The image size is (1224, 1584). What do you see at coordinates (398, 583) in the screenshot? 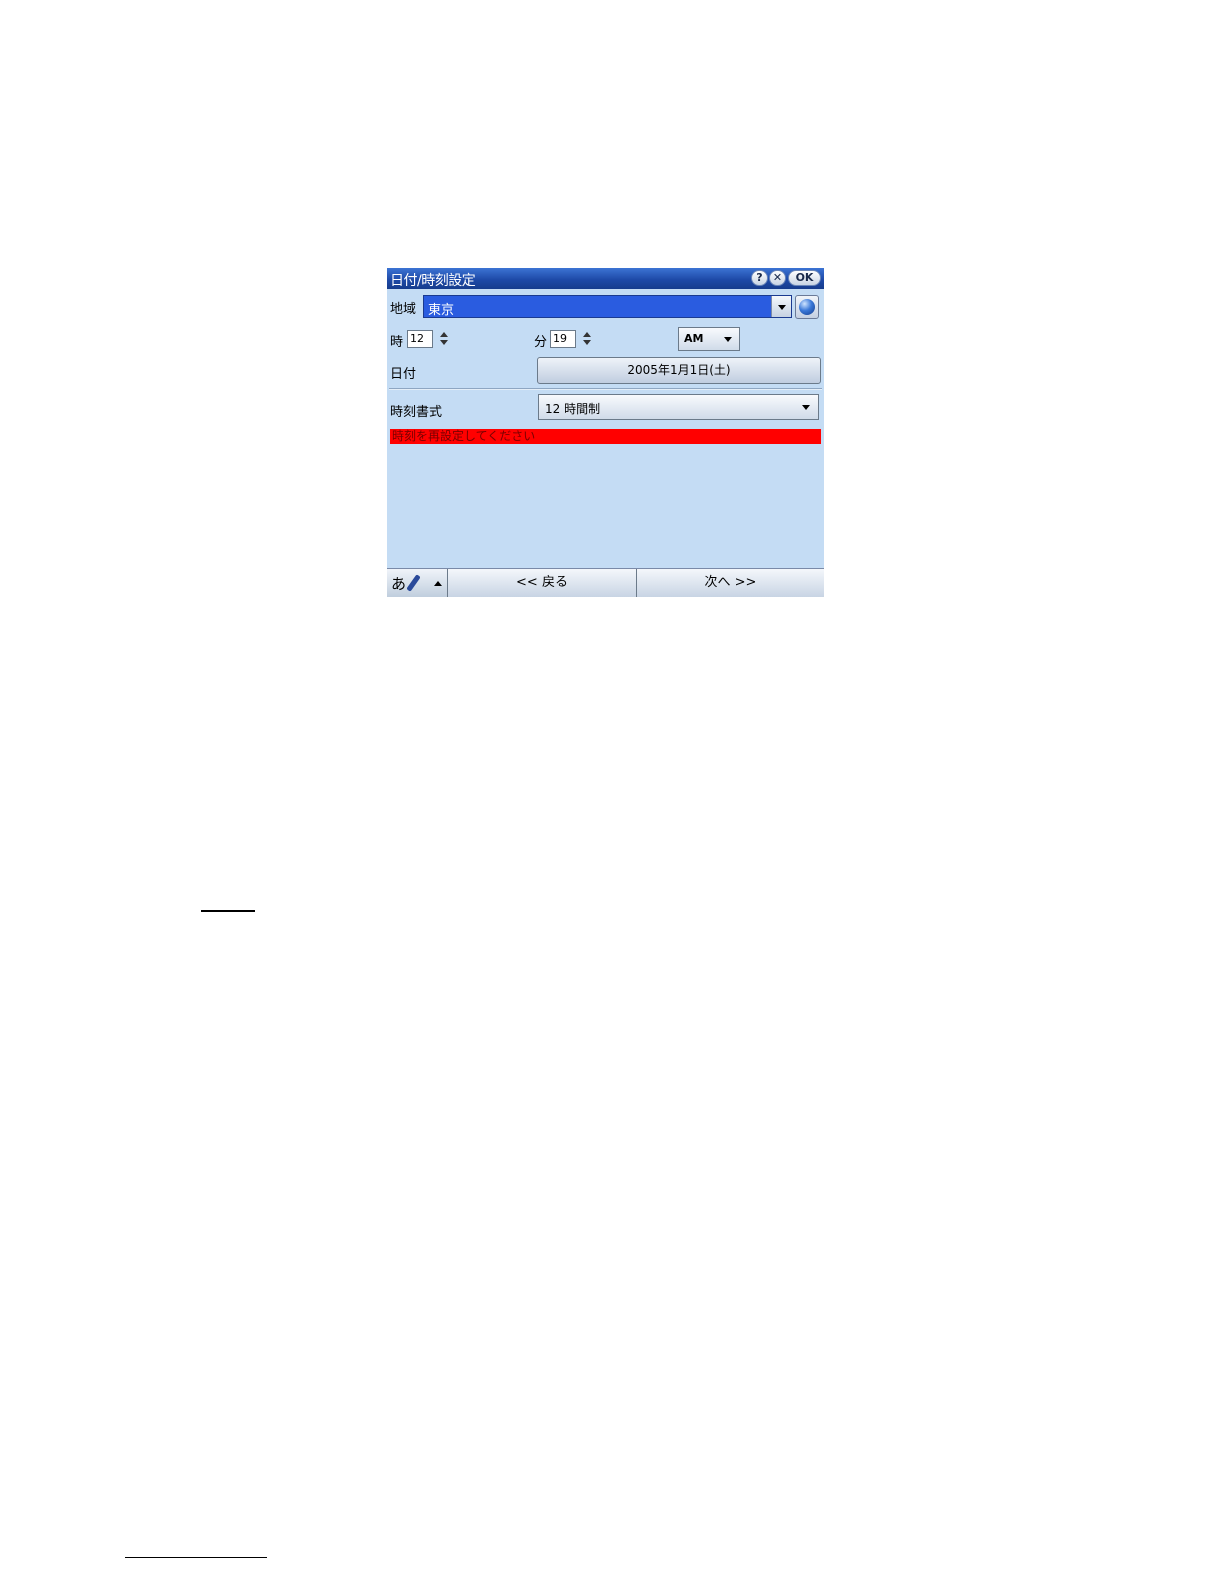
I see `input-method-label: あ` at bounding box center [398, 583].